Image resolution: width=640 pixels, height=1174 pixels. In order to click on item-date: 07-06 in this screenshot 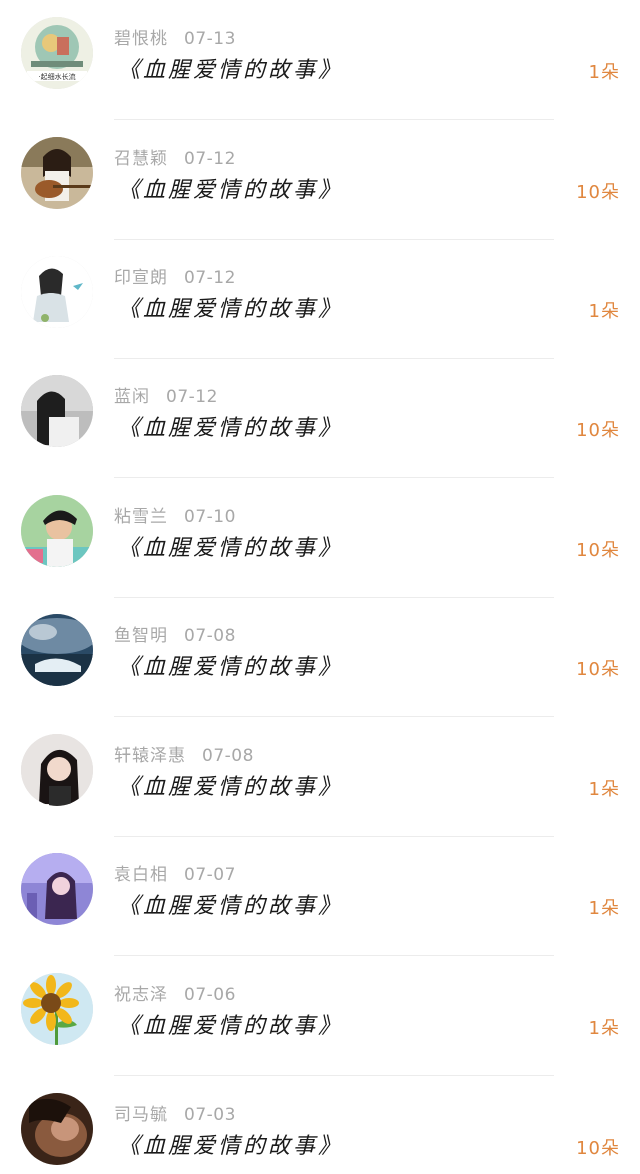, I will do `click(210, 995)`.